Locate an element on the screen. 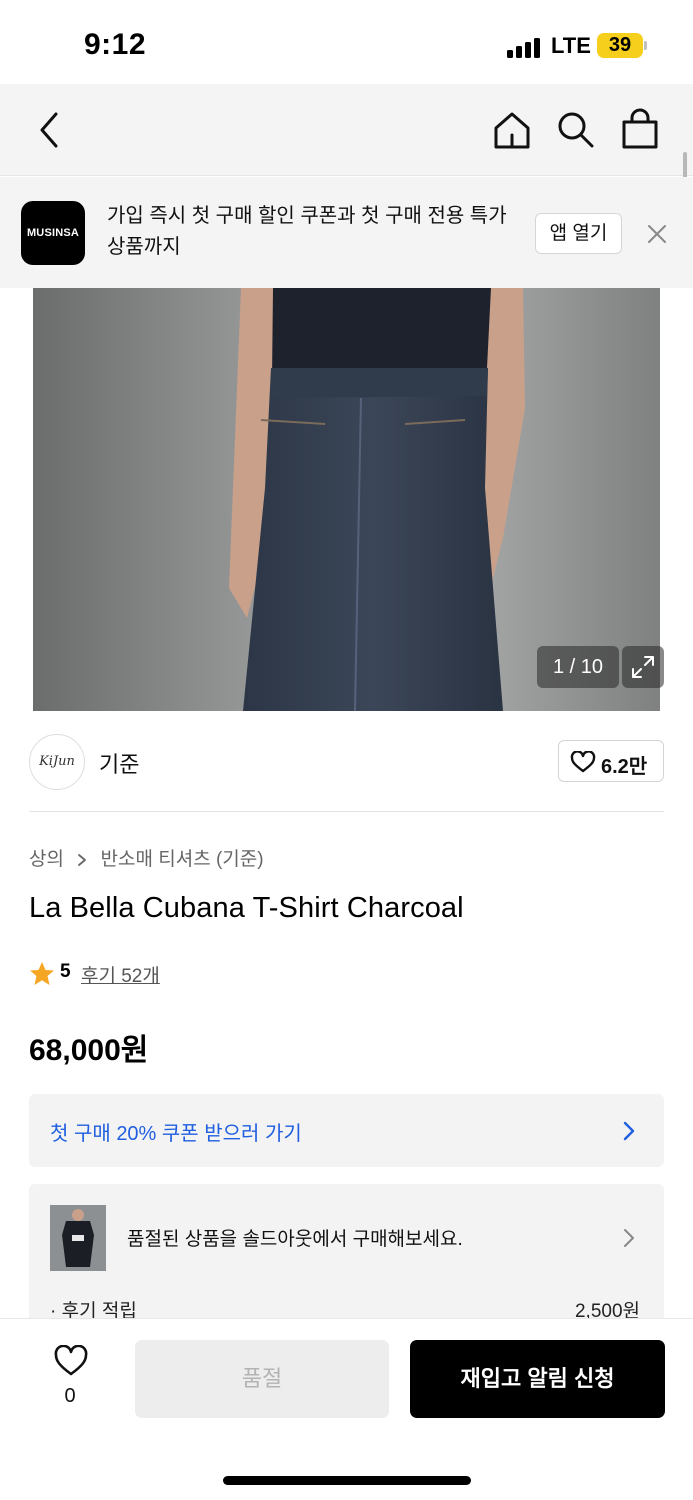 This screenshot has height=1500, width=693. expand-icon is located at coordinates (643, 667).